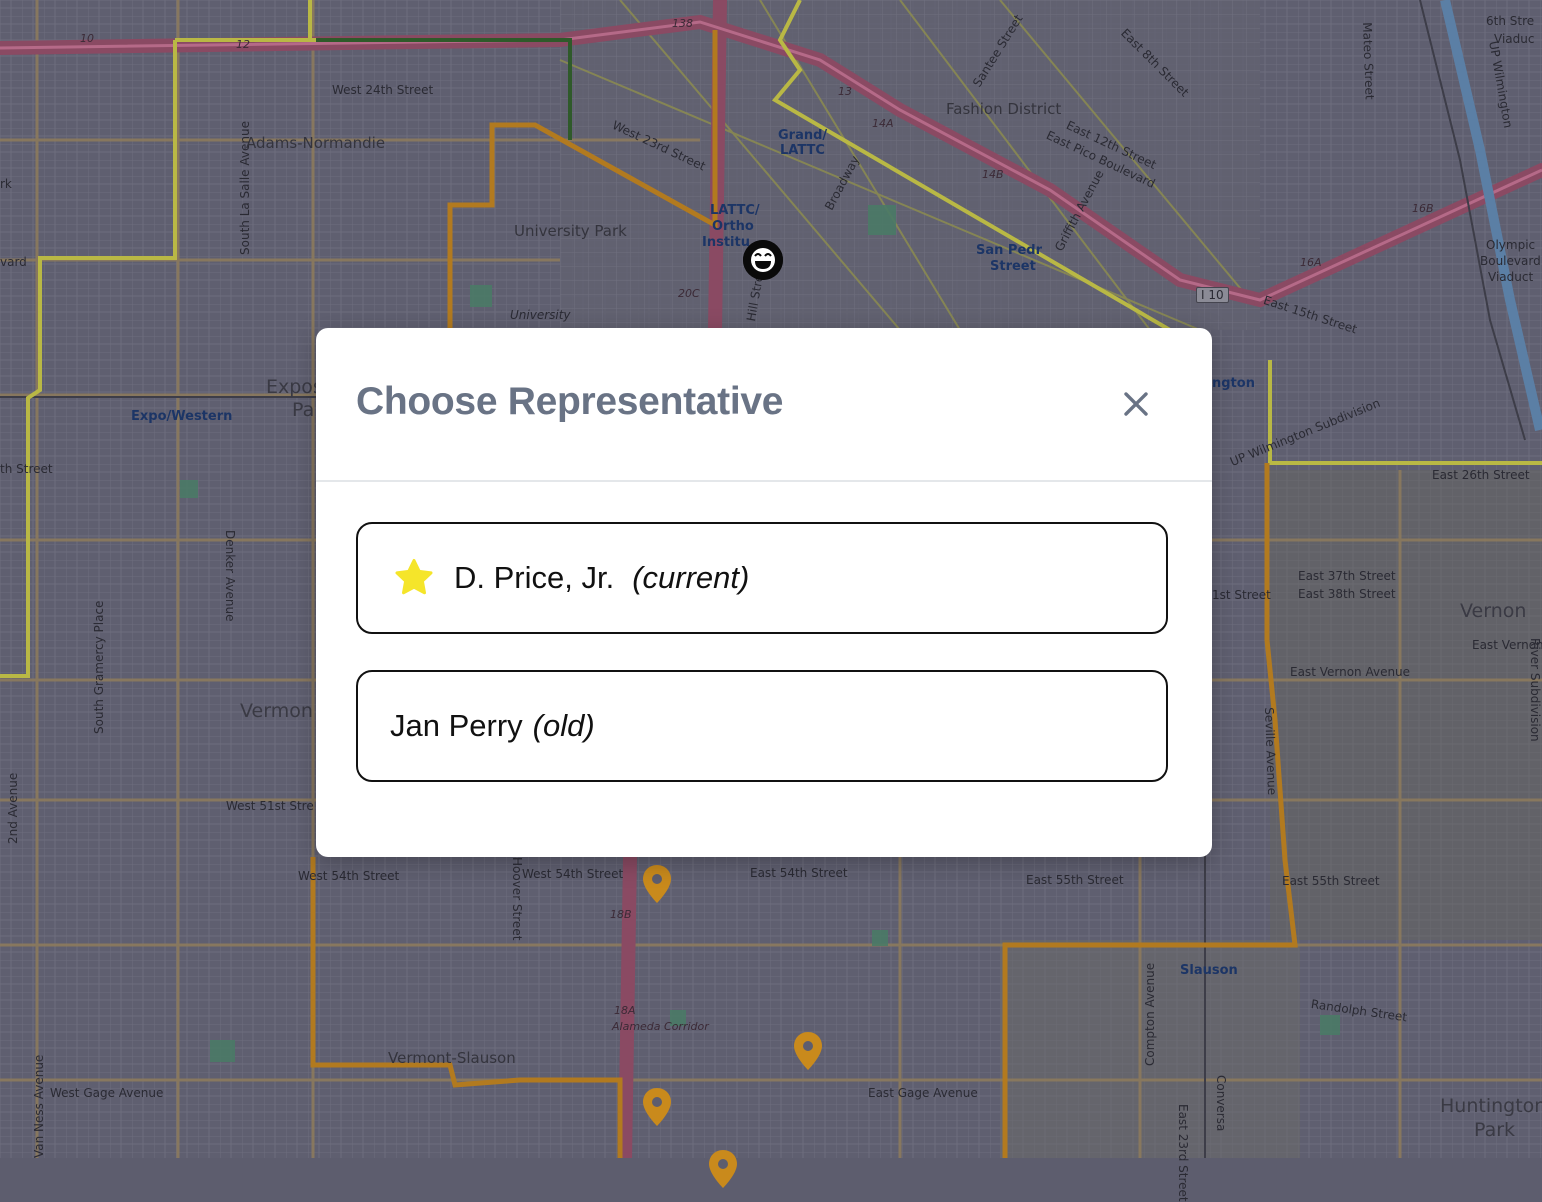 The image size is (1542, 1202). I want to click on representative-option-current: D. Price, Jr. (current), so click(762, 578).